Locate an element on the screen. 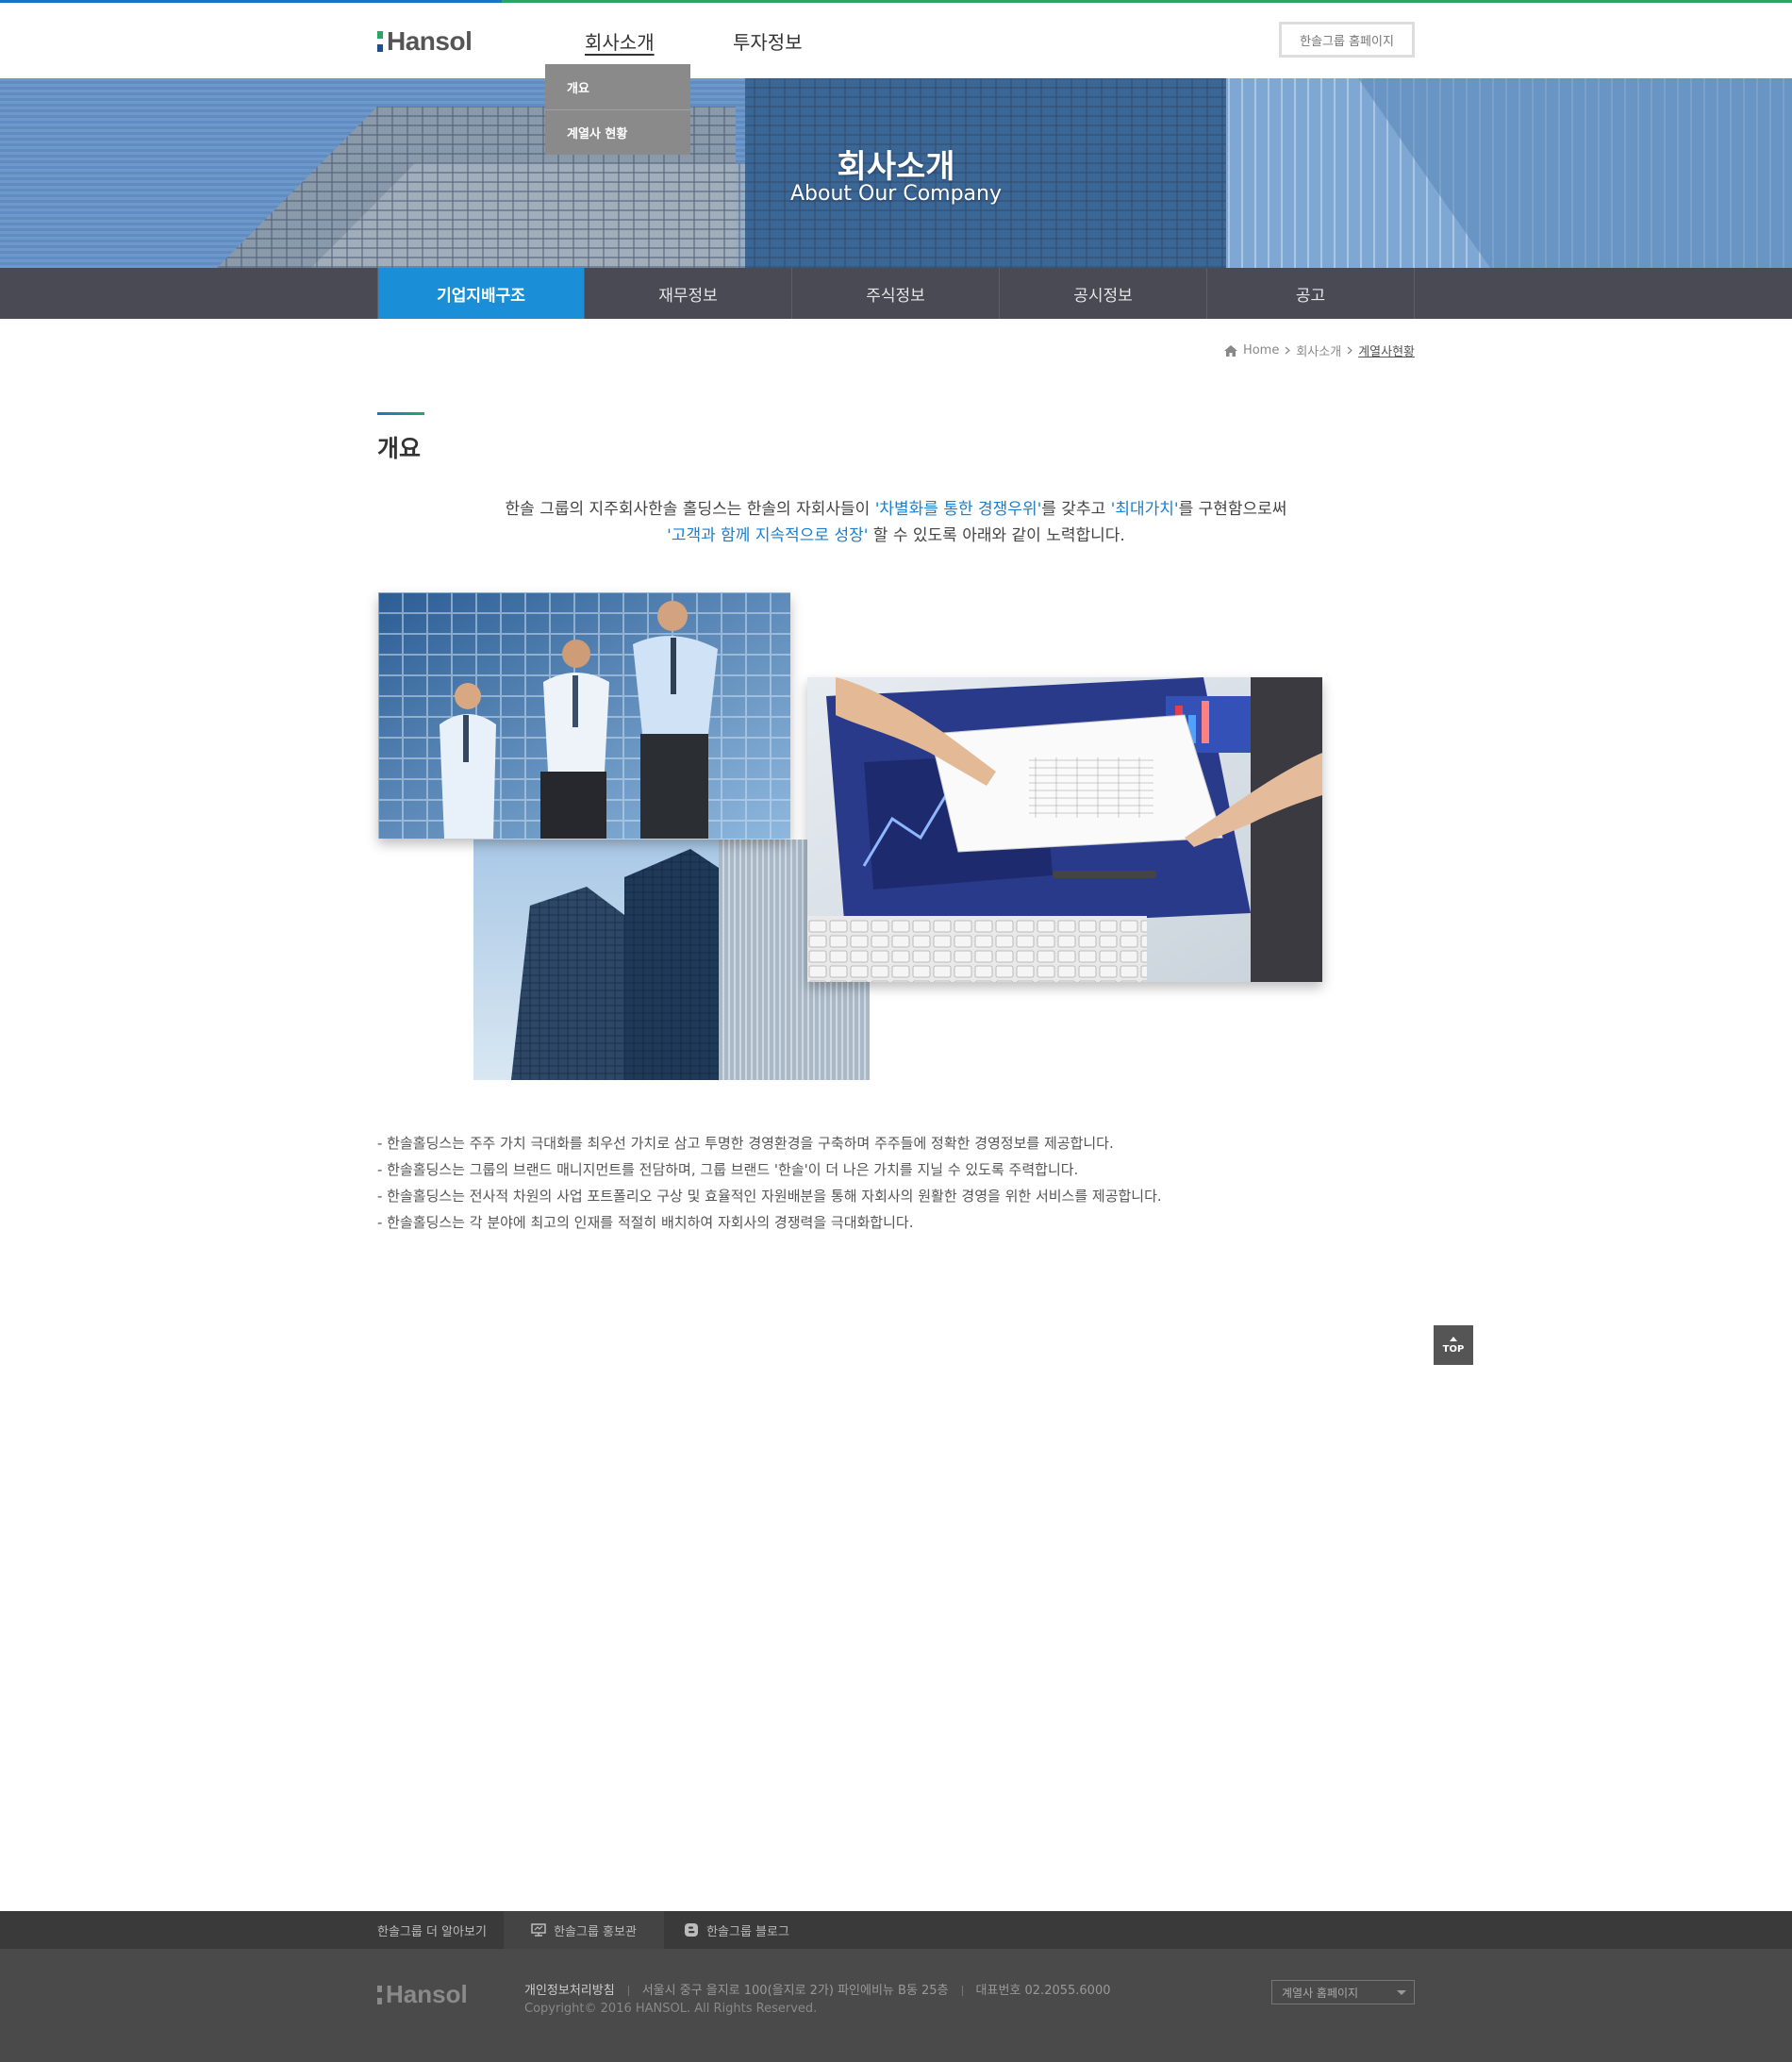 This screenshot has width=1792, height=2062. section-title-bar is located at coordinates (401, 413).